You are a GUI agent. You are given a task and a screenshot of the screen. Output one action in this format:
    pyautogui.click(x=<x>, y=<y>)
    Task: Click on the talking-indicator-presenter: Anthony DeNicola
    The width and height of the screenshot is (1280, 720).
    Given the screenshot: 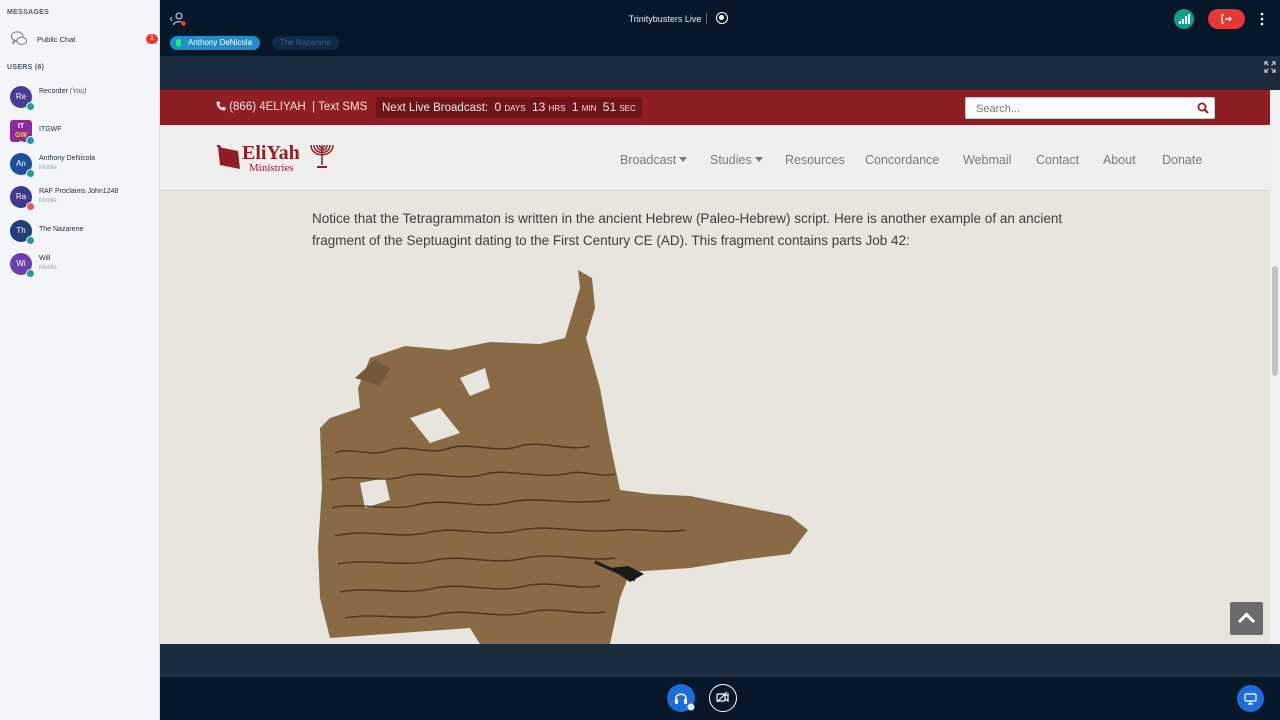 What is the action you would take?
    pyautogui.click(x=215, y=43)
    